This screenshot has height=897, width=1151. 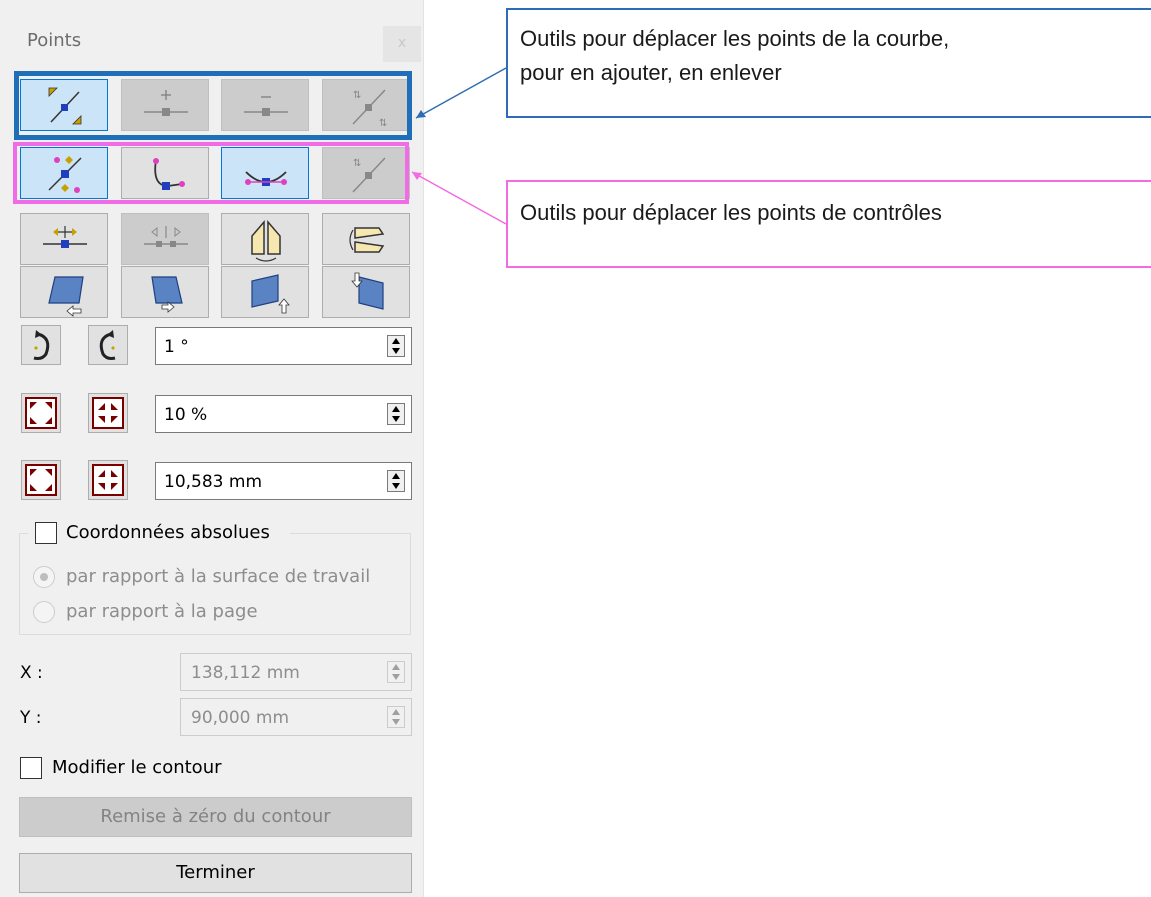 What do you see at coordinates (54, 40) in the screenshot?
I see `panel-title: Points` at bounding box center [54, 40].